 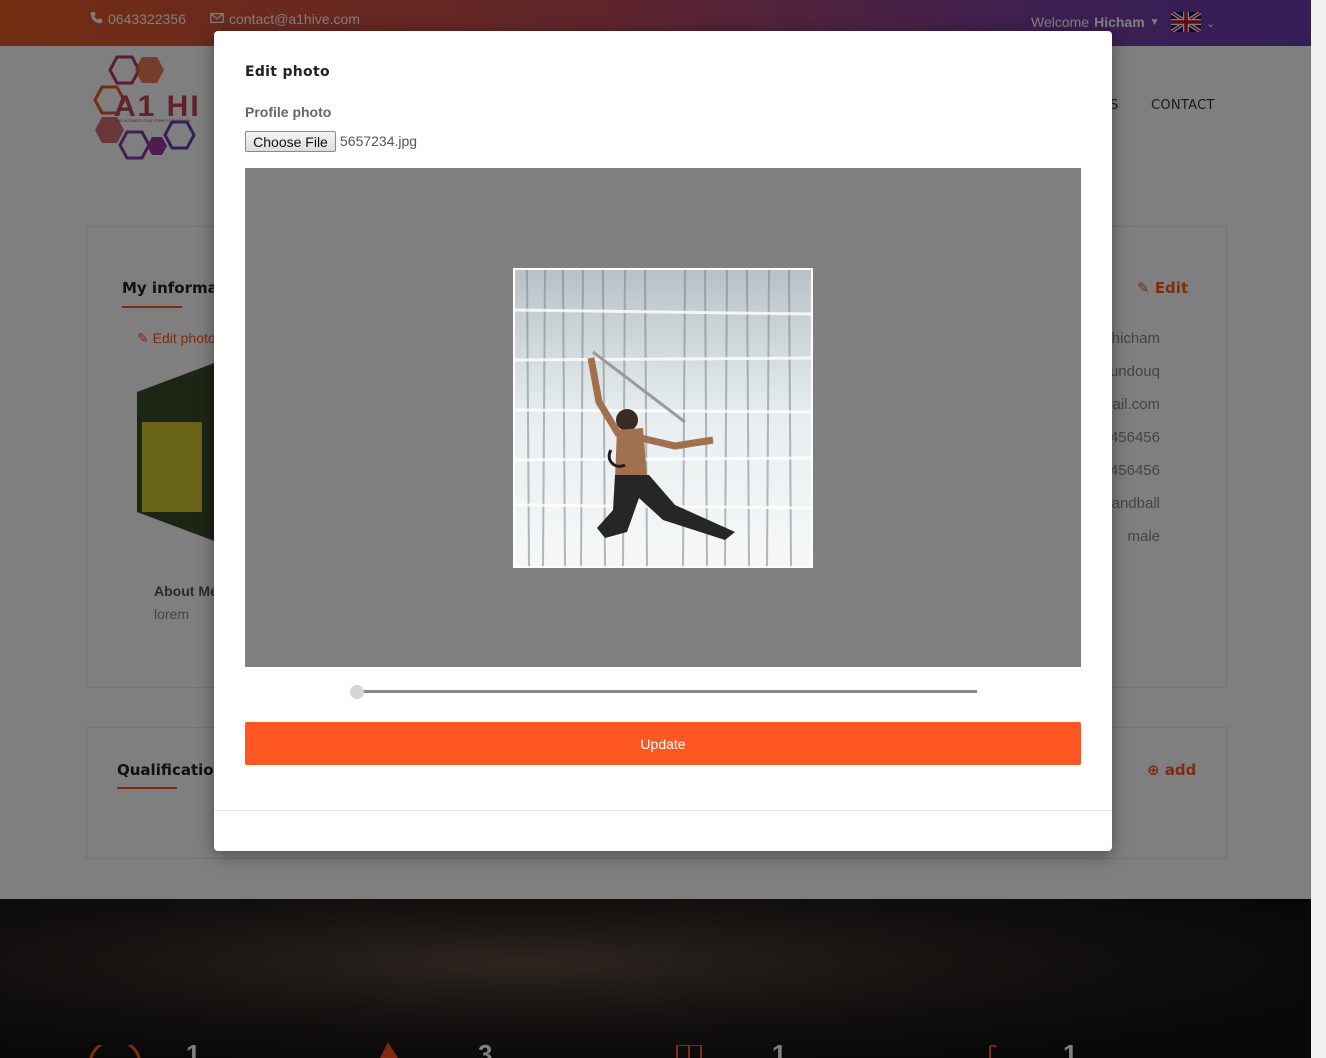 What do you see at coordinates (357, 692) in the screenshot?
I see `zoom-slider-thumb` at bounding box center [357, 692].